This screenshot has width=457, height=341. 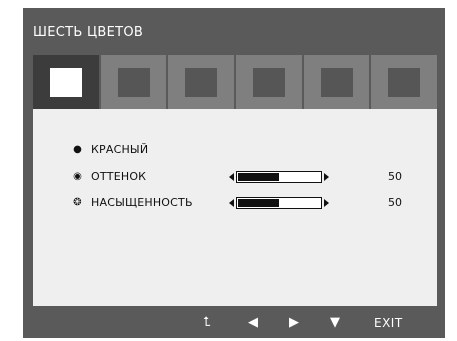 I want to click on menu-item-saturation: ❂ НАСЫЩЕННОСТЬ 50, so click(x=235, y=203).